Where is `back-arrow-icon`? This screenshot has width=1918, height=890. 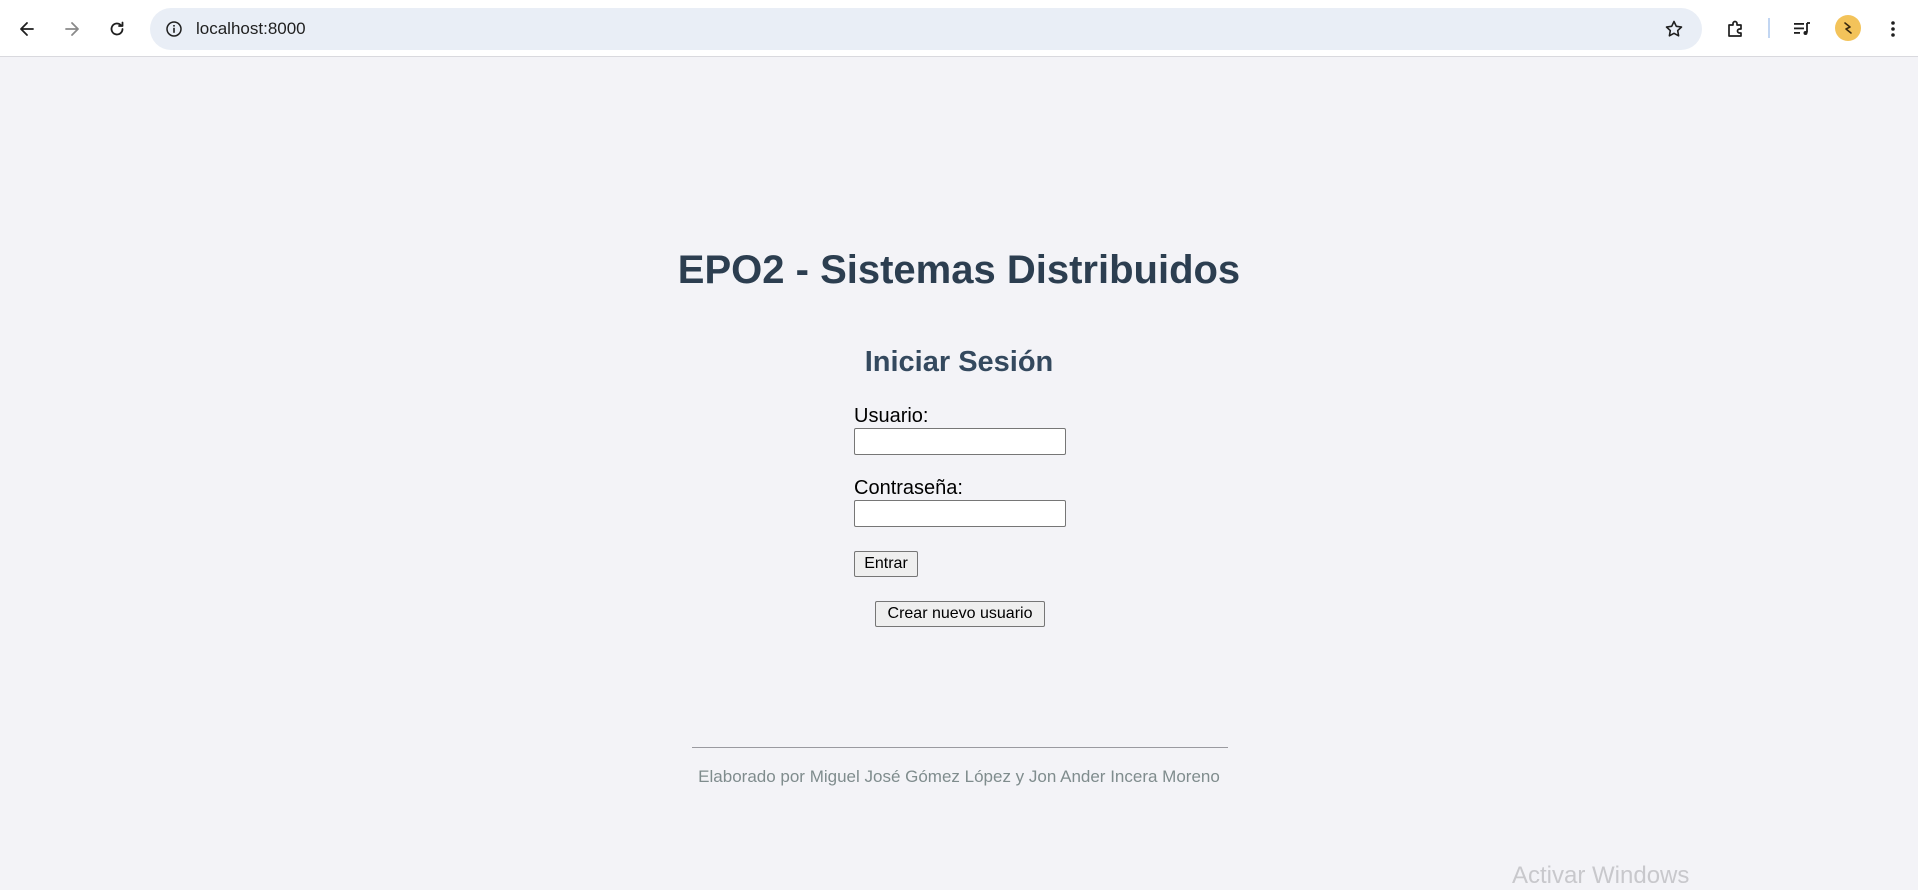
back-arrow-icon is located at coordinates (27, 29).